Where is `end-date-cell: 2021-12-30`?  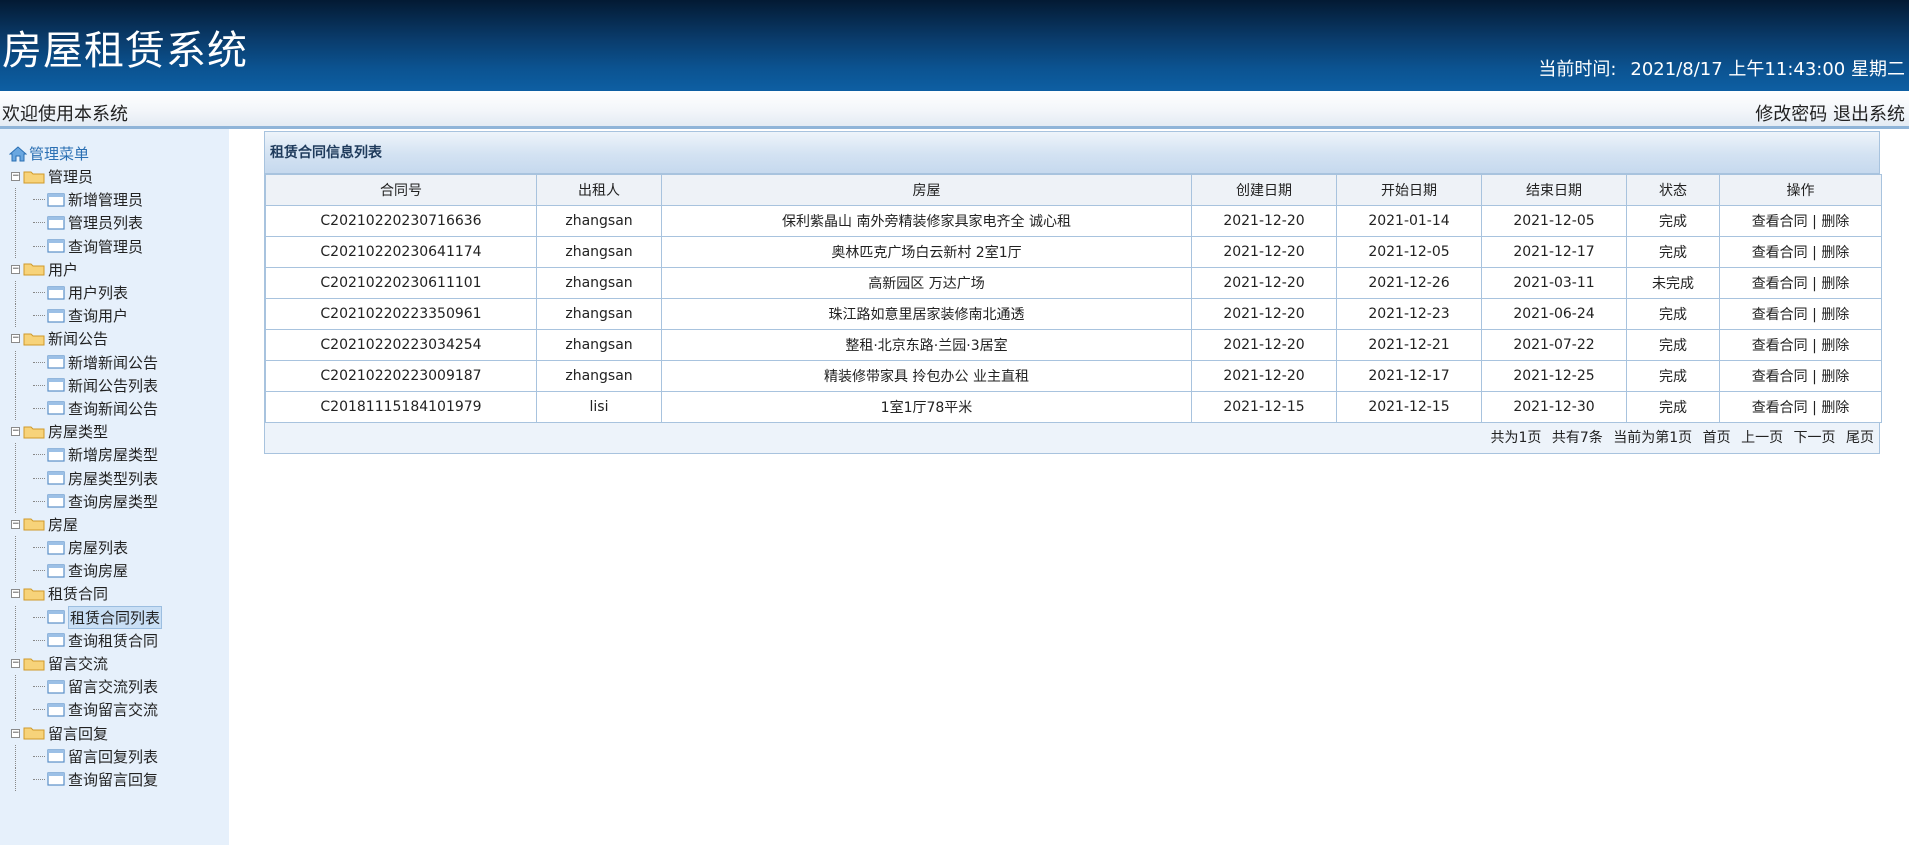 end-date-cell: 2021-12-30 is located at coordinates (1554, 407).